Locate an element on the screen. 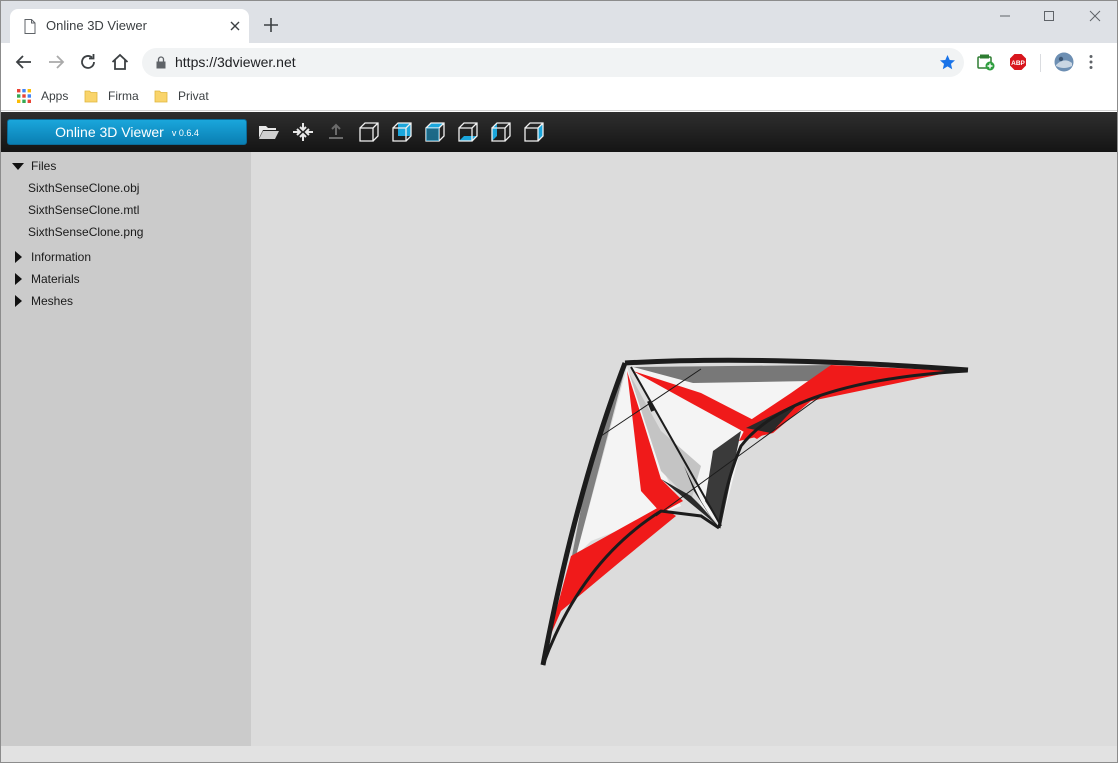  tree-group-meshes: Meshes is located at coordinates (42, 301).